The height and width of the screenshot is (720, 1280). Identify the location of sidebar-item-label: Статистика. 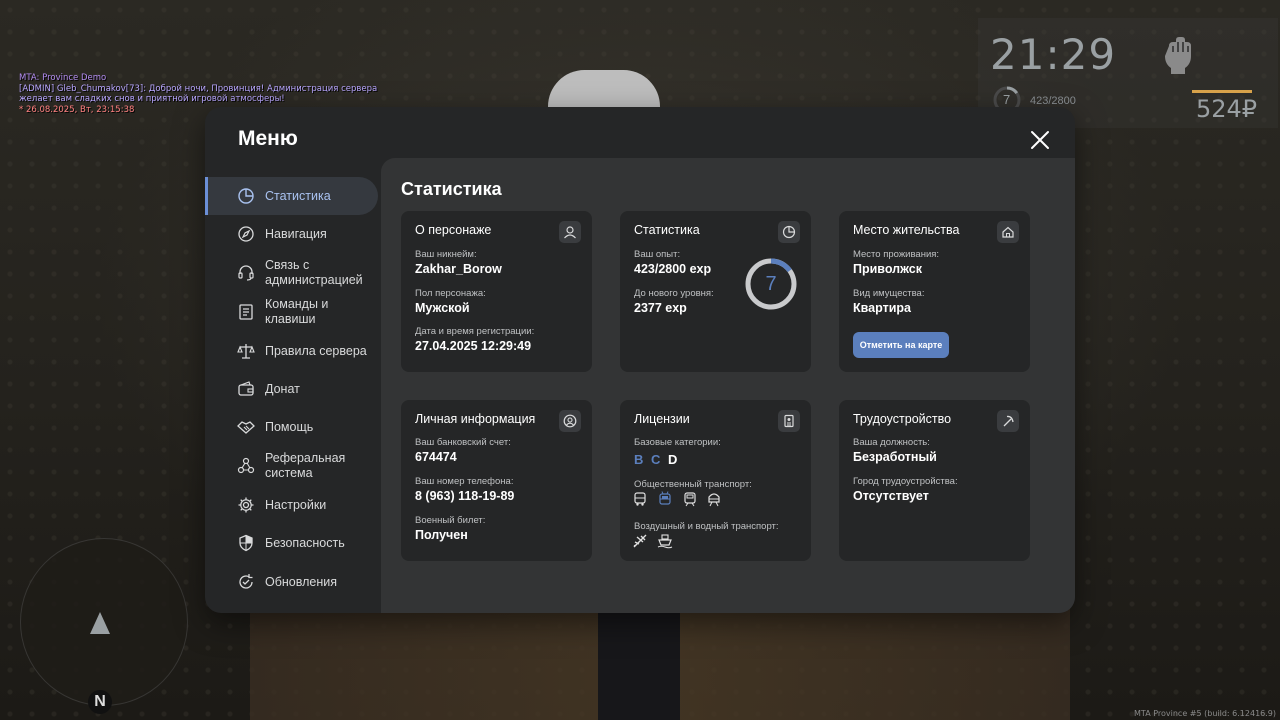
(298, 196).